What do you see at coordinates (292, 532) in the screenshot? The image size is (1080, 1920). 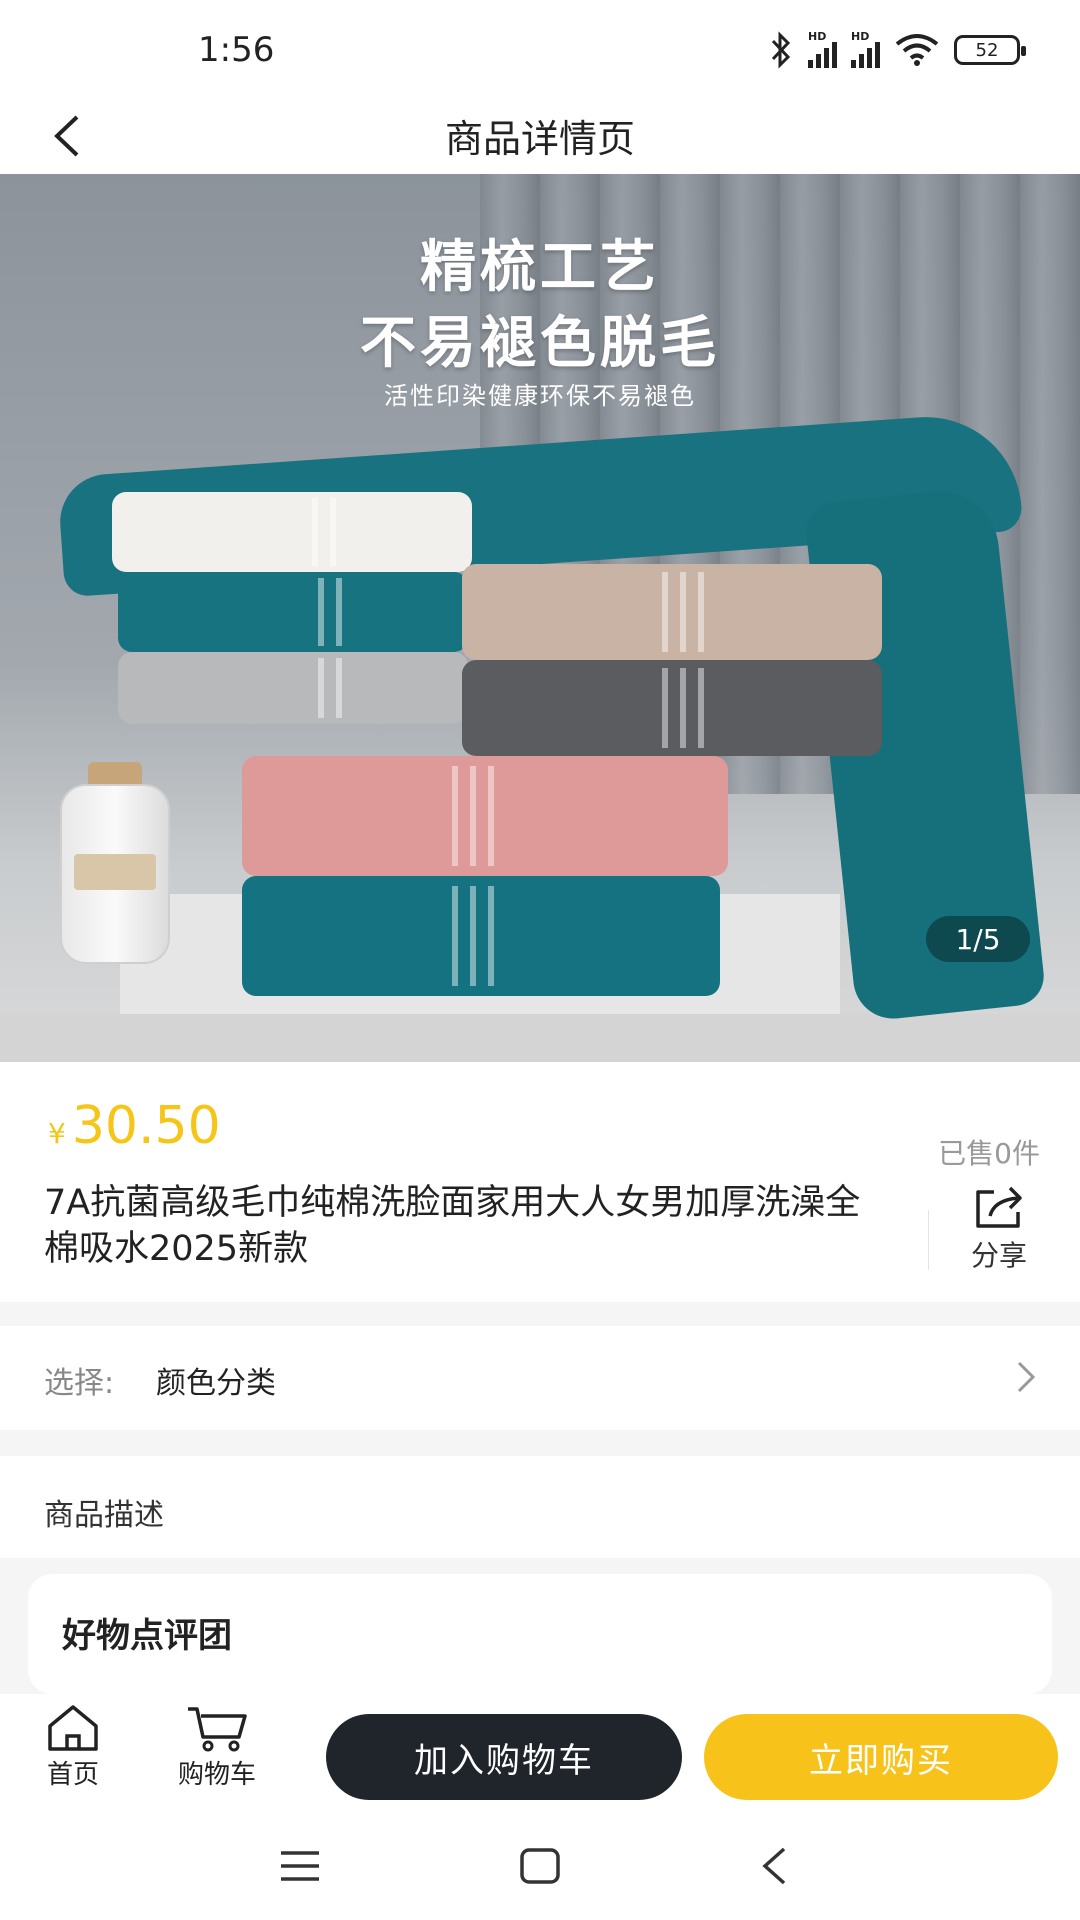 I see `towel-white` at bounding box center [292, 532].